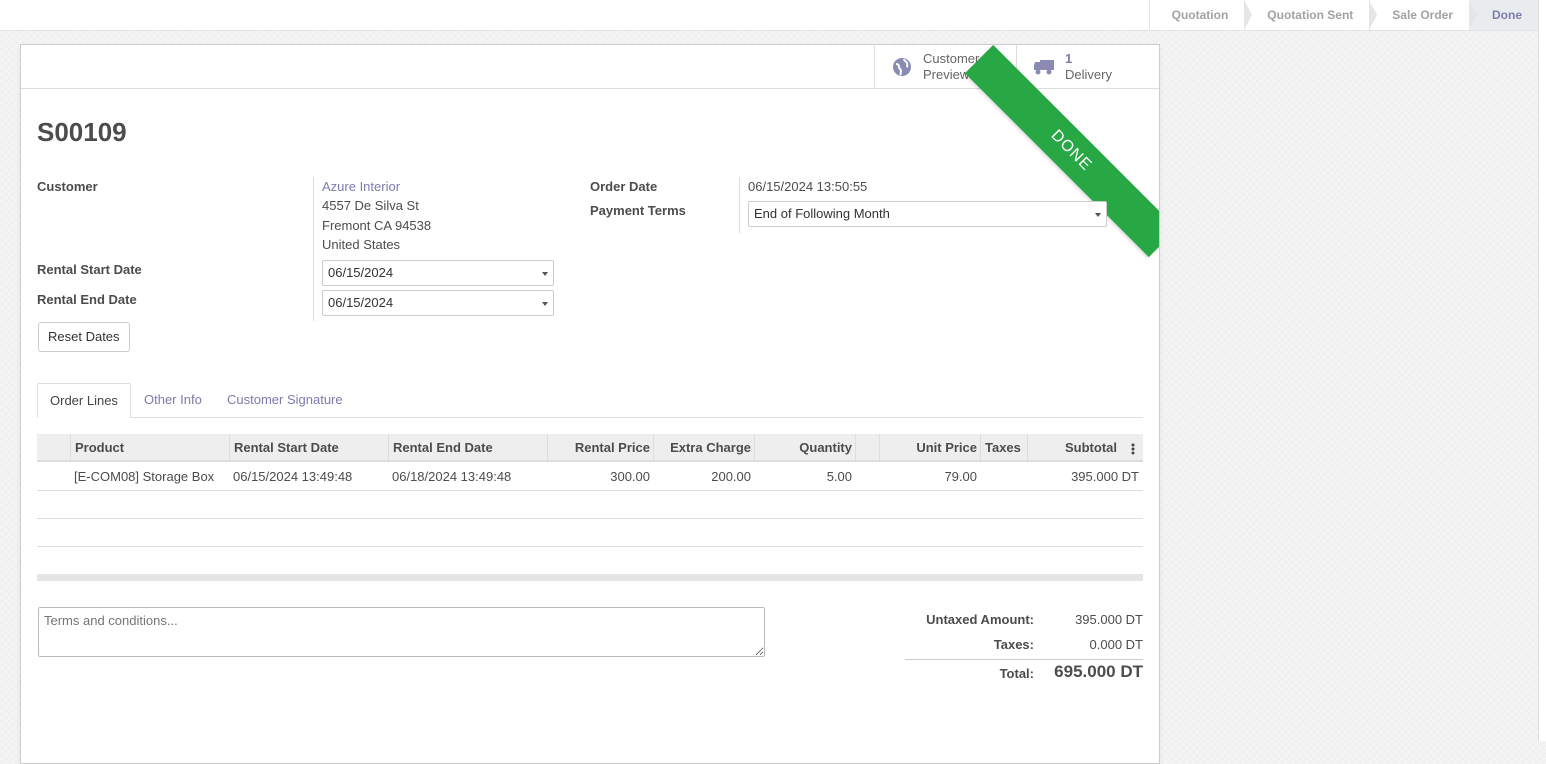  Describe the element at coordinates (1542, 370) in the screenshot. I see `scrollbar` at that location.